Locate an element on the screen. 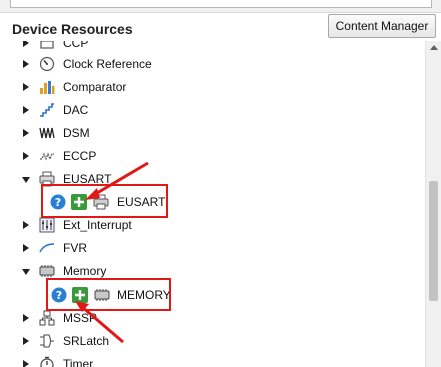 The width and height of the screenshot is (441, 367). srlatch-icon is located at coordinates (47, 341).